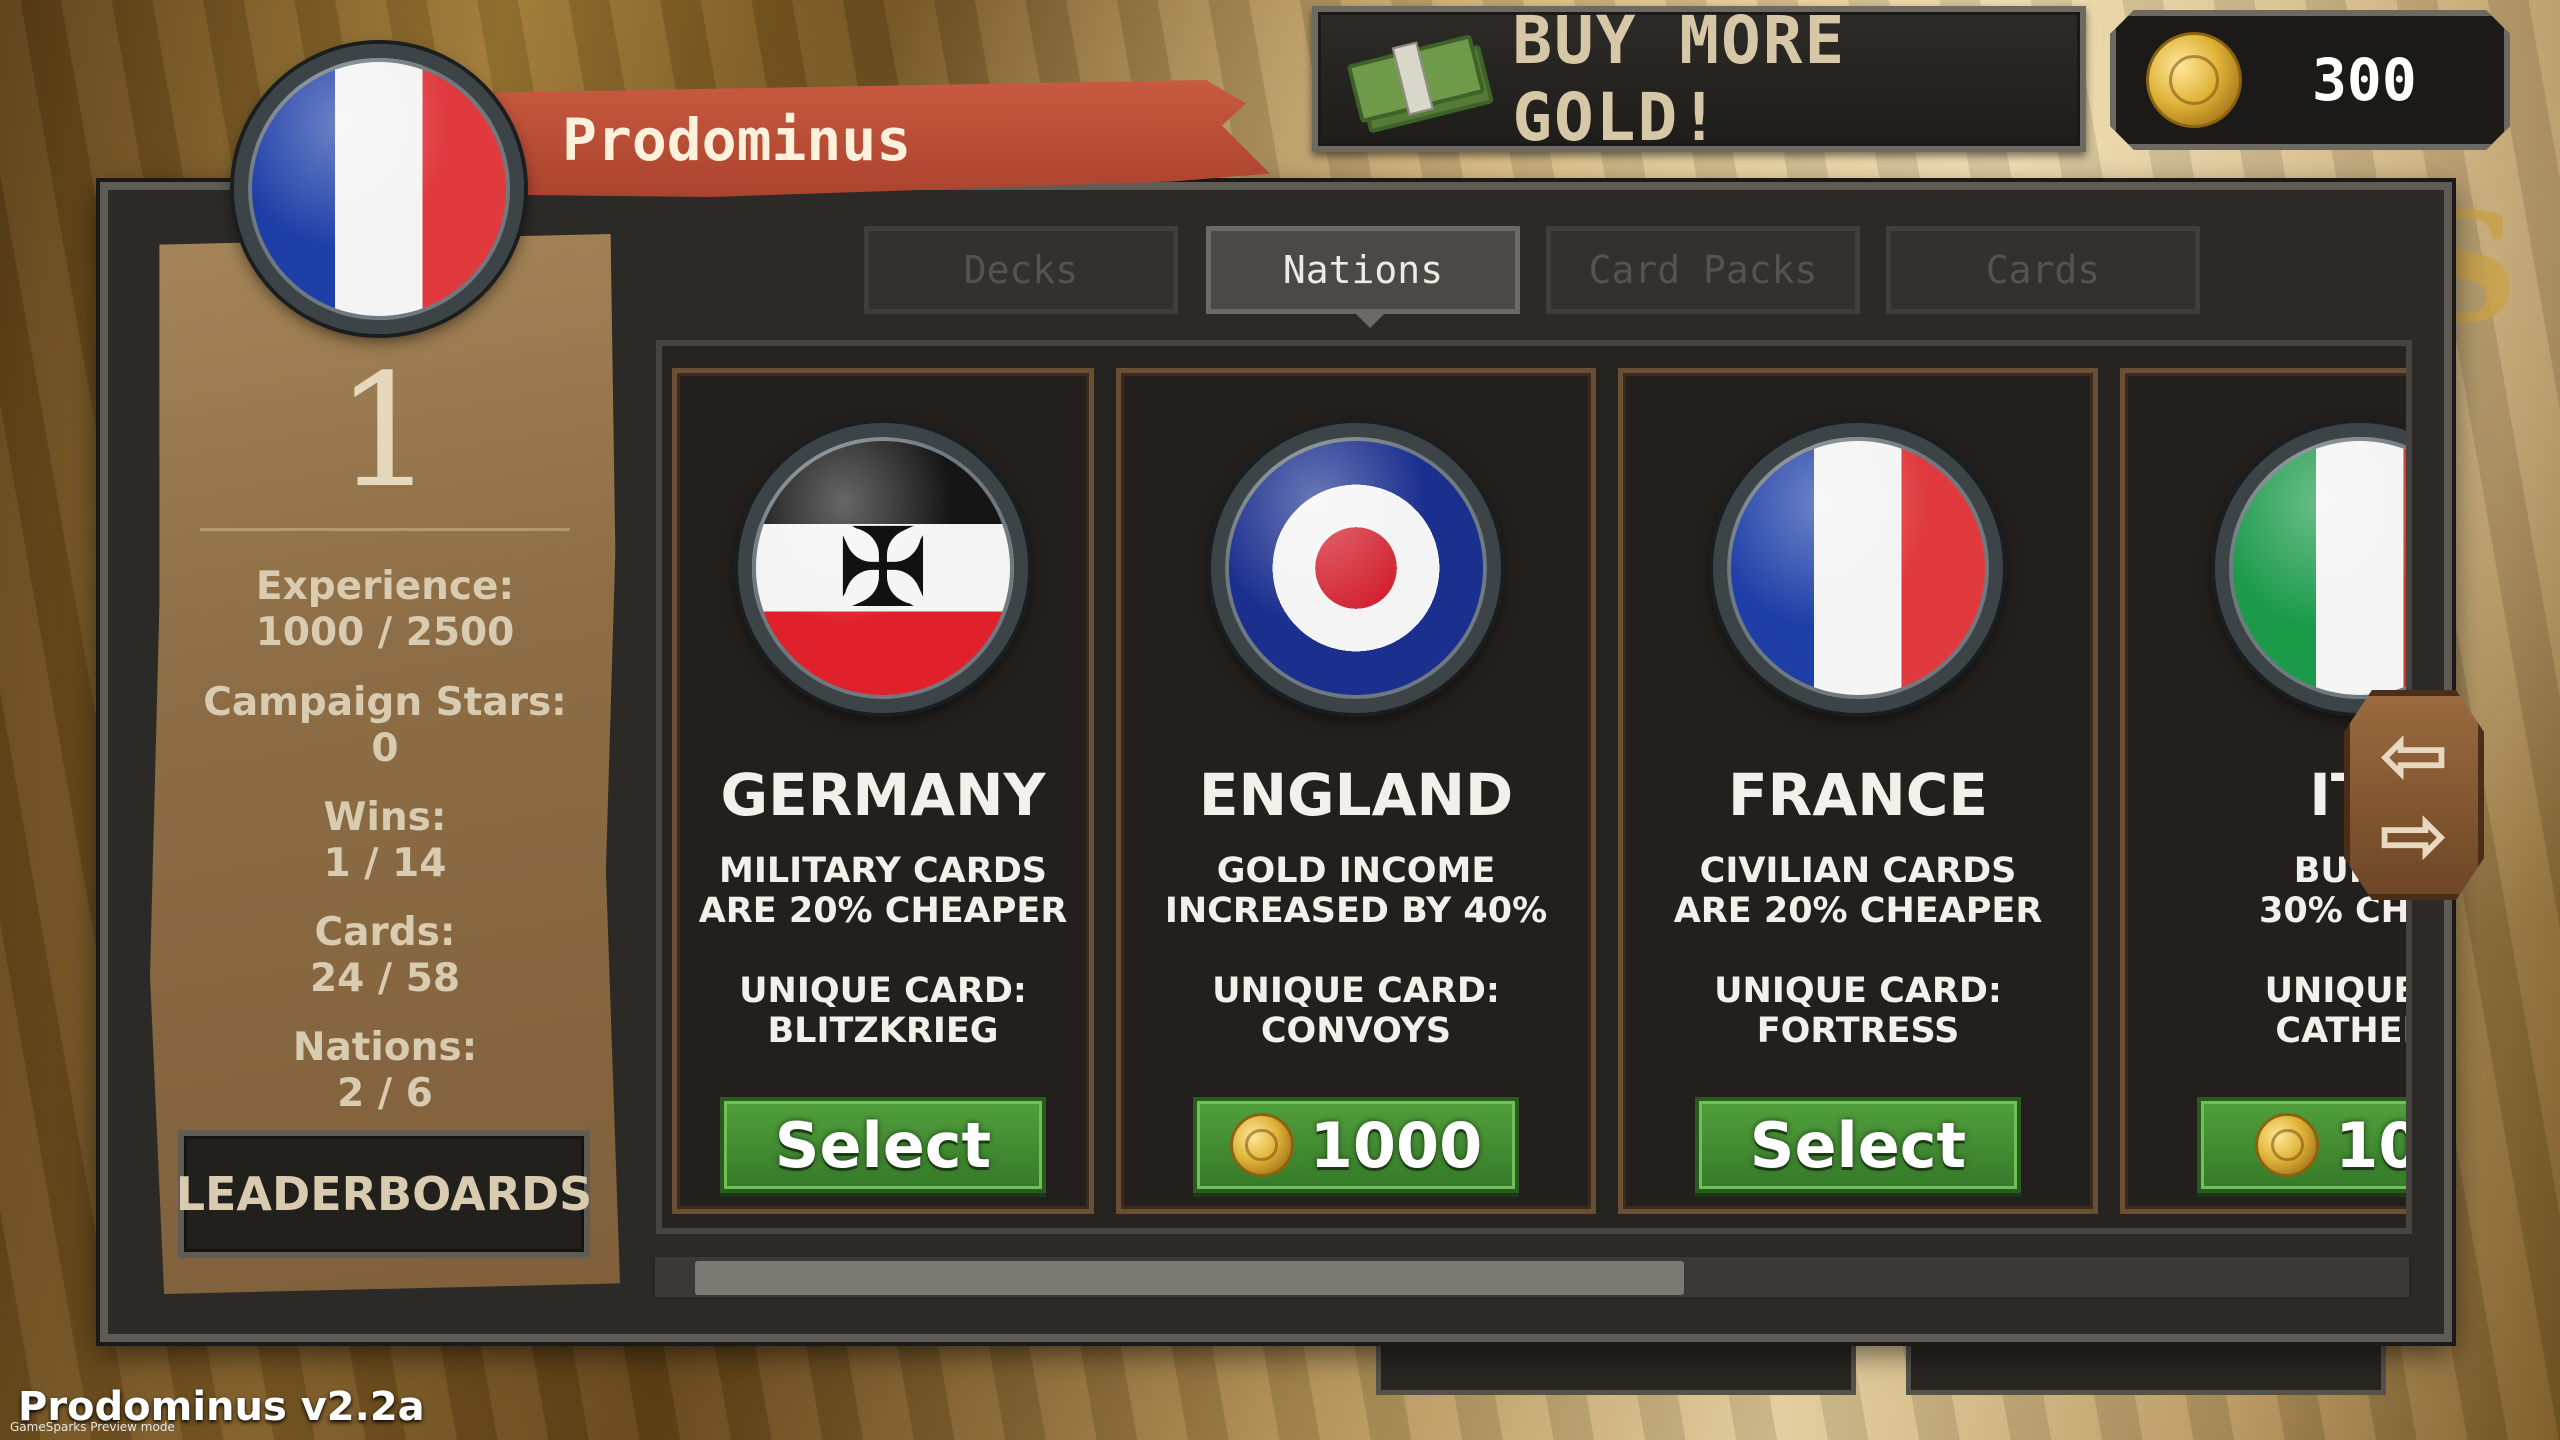 Image resolution: width=2560 pixels, height=1440 pixels. What do you see at coordinates (883, 1011) in the screenshot?
I see `nation-unique-card: UNIQUE CARD: BLITZKRIEG` at bounding box center [883, 1011].